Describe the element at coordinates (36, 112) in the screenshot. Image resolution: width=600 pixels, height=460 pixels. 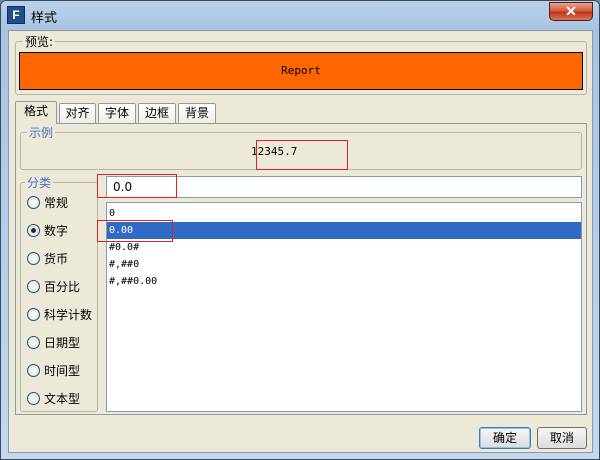
I see `tab-format: 格式` at that location.